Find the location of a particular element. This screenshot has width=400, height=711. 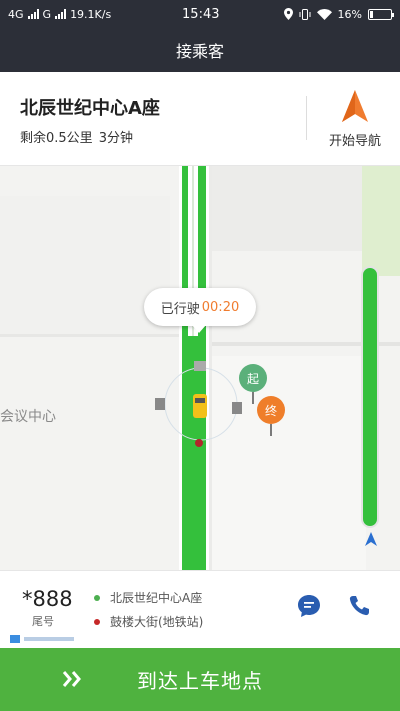

compass-arrow-icon is located at coordinates (371, 539).